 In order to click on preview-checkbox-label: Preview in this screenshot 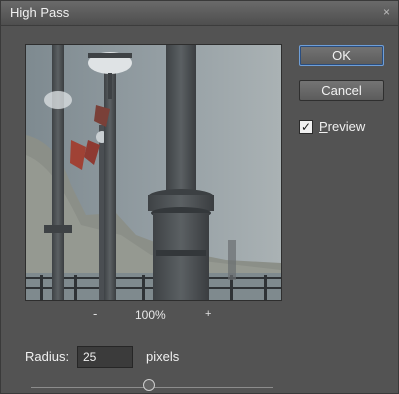, I will do `click(342, 126)`.